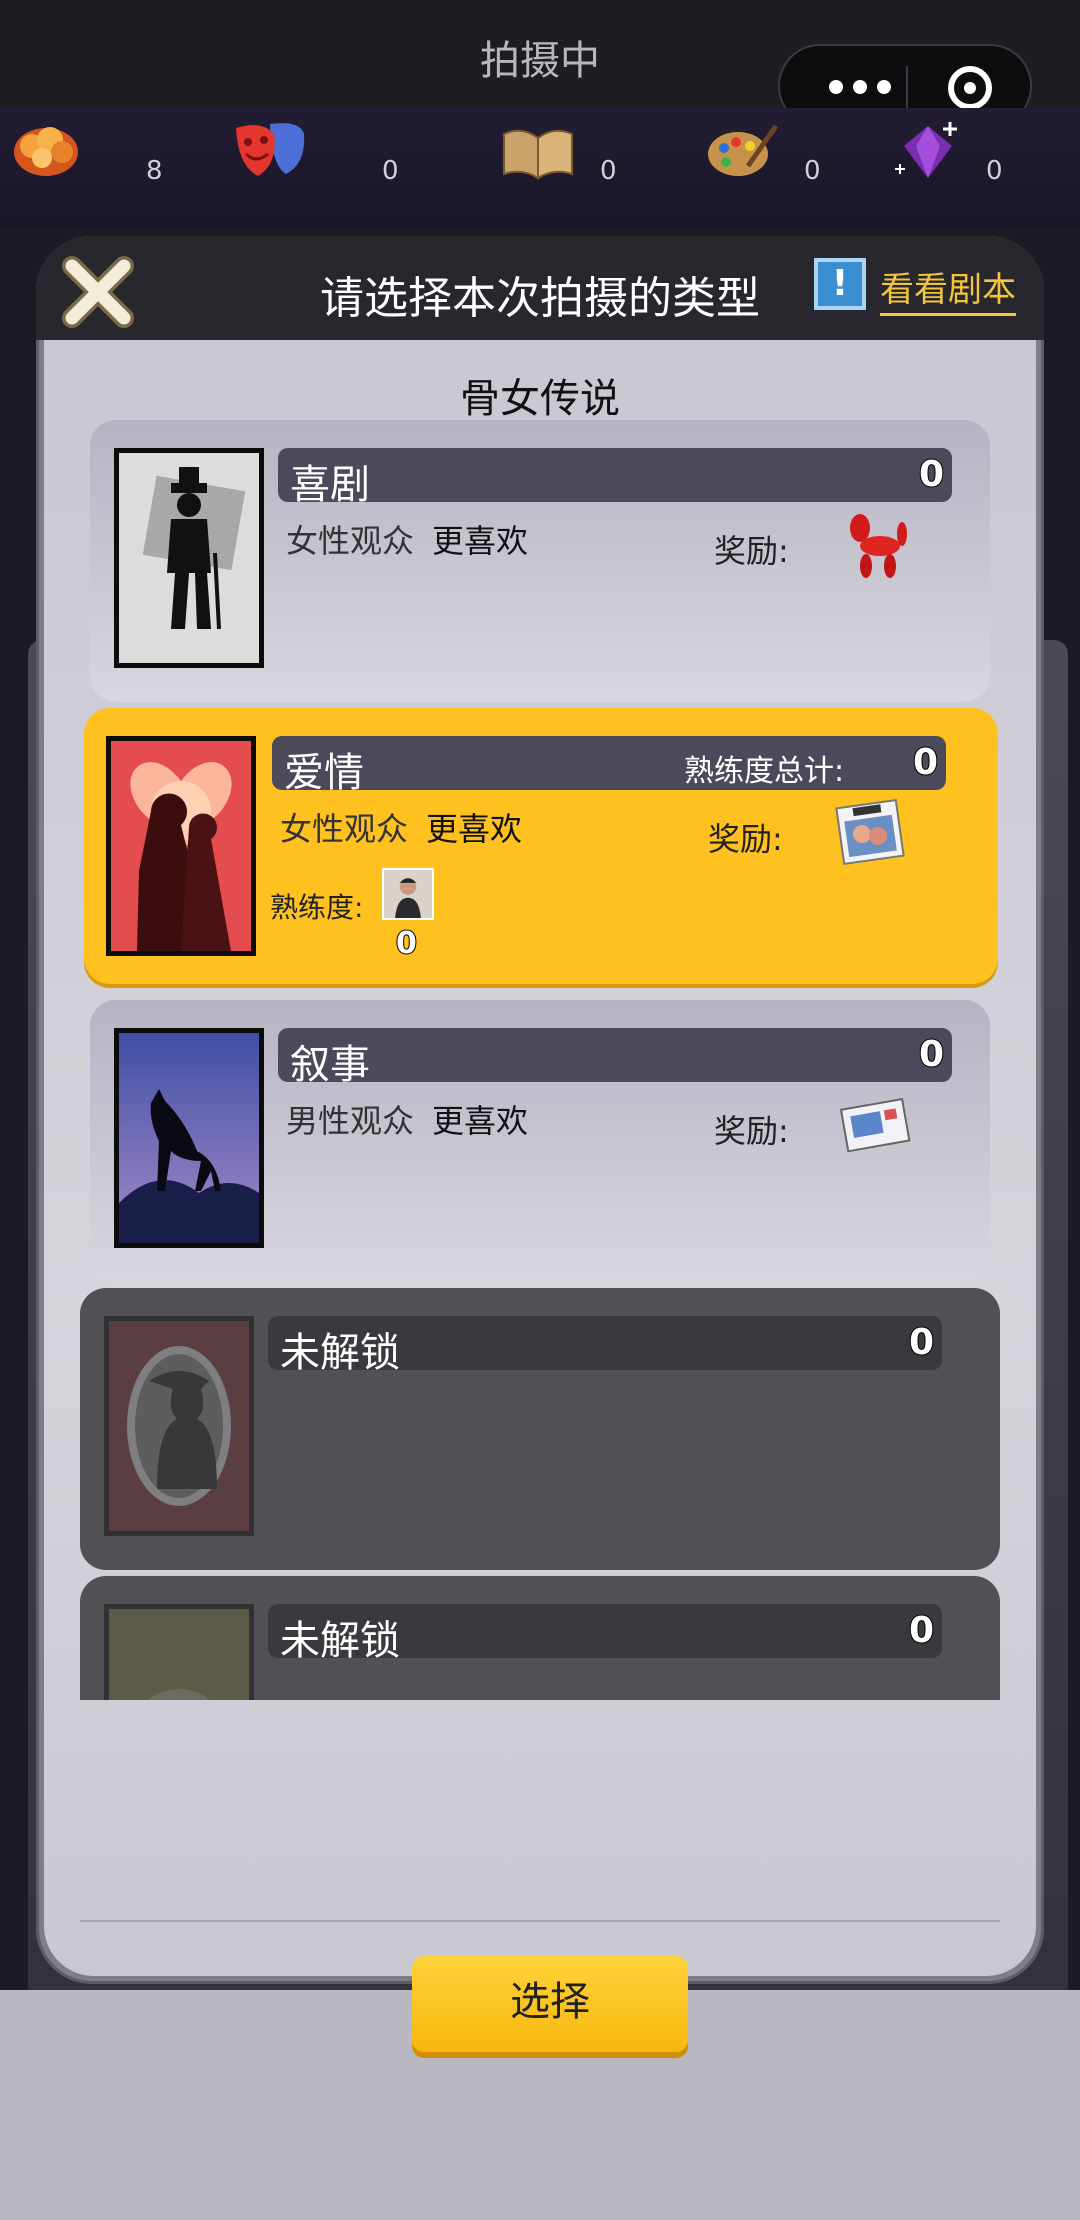 The width and height of the screenshot is (1080, 2220). Describe the element at coordinates (181, 846) in the screenshot. I see `romance-poster-icon` at that location.